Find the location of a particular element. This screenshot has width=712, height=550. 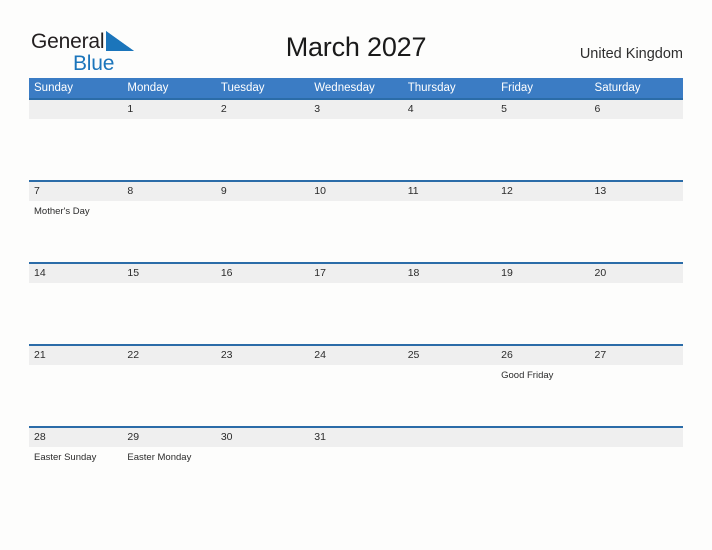

day-cell-inner: 23 is located at coordinates (262, 386).